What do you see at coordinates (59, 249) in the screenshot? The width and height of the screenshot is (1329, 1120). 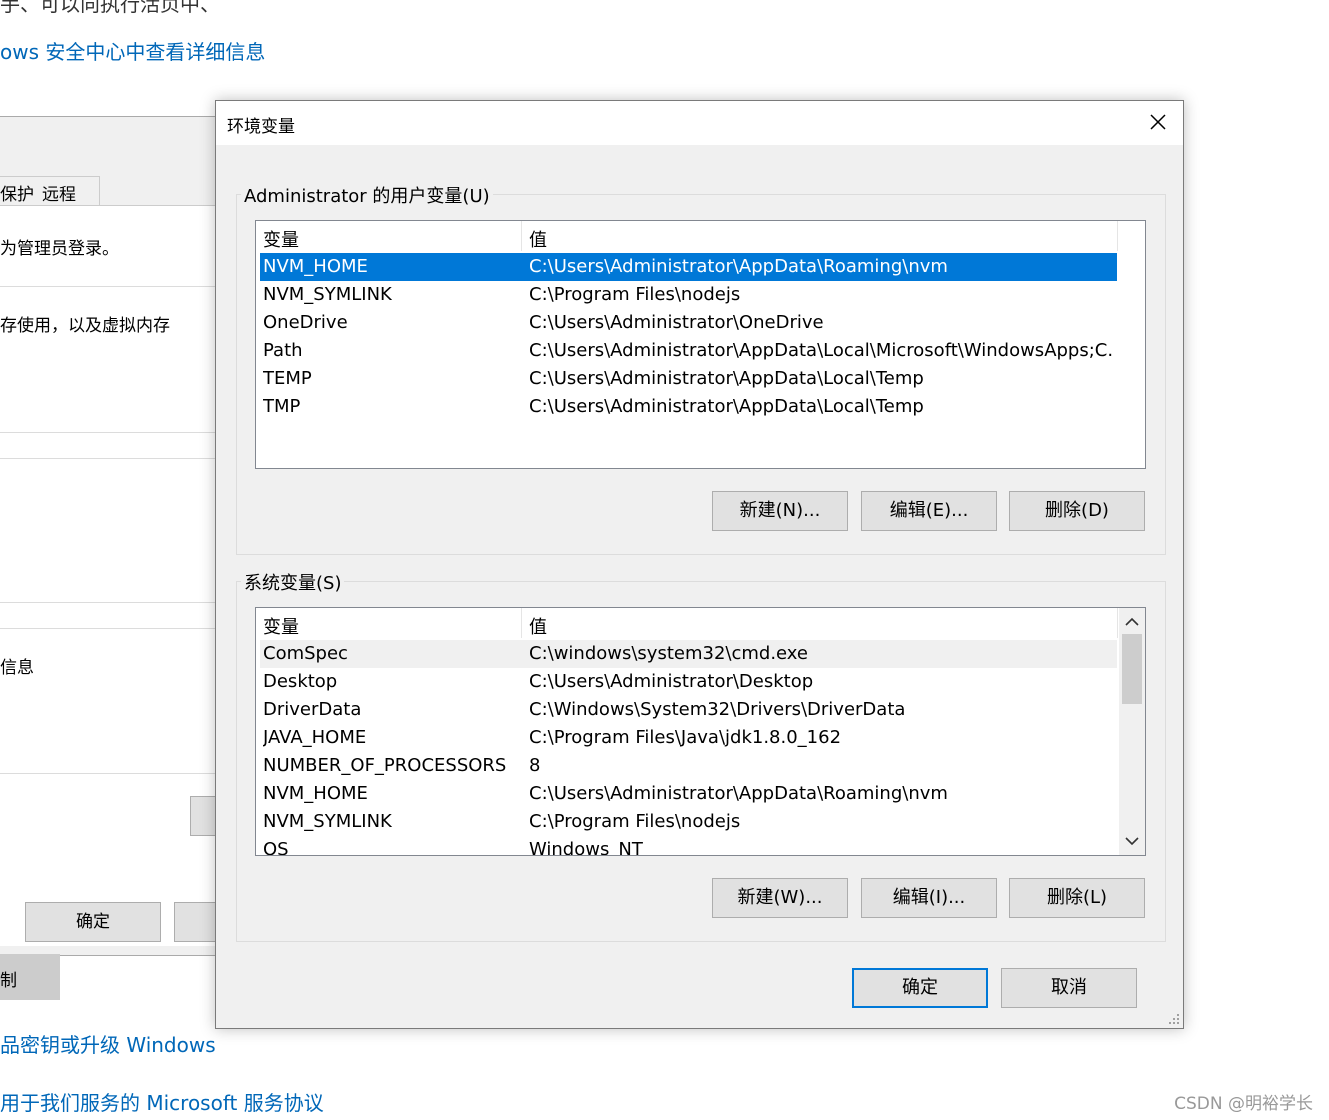 I see `admin-text: 为管理员登录。` at bounding box center [59, 249].